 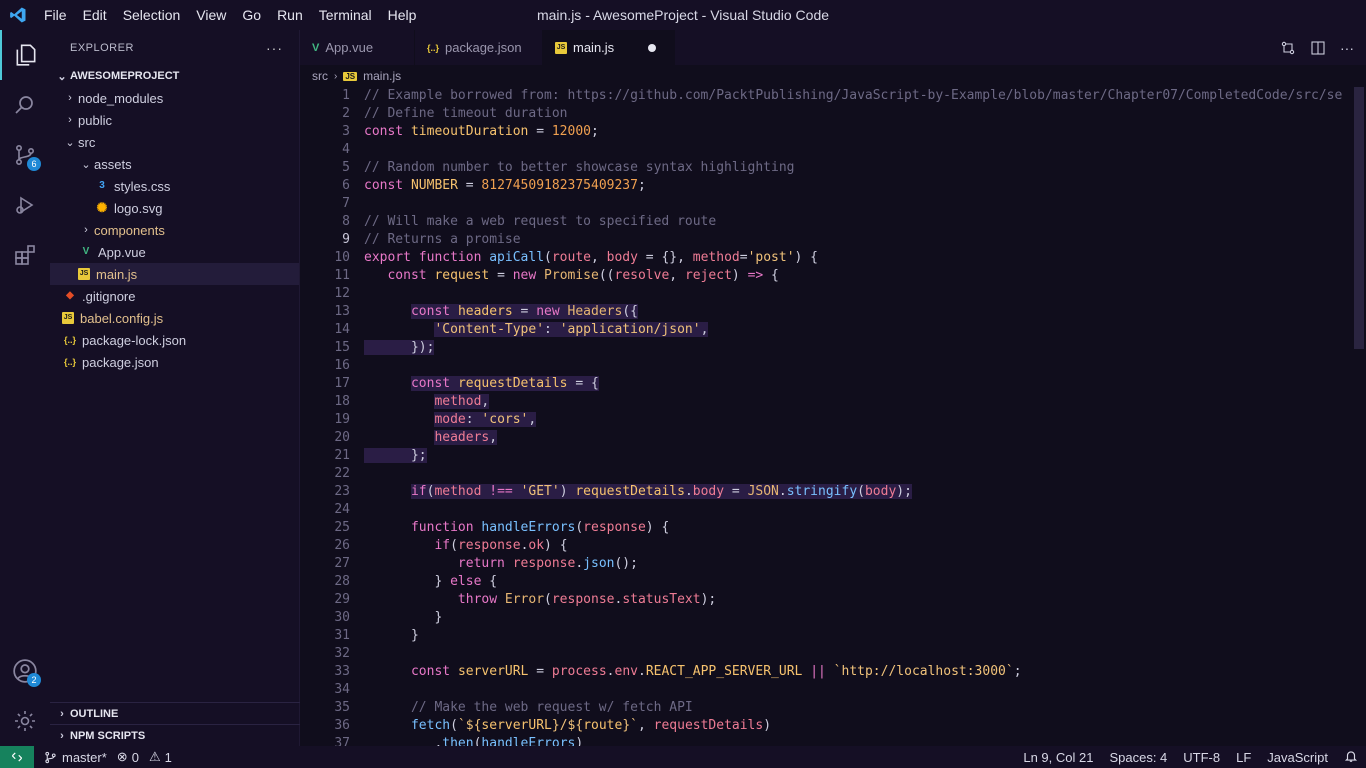 I want to click on menu-view: View, so click(x=211, y=15).